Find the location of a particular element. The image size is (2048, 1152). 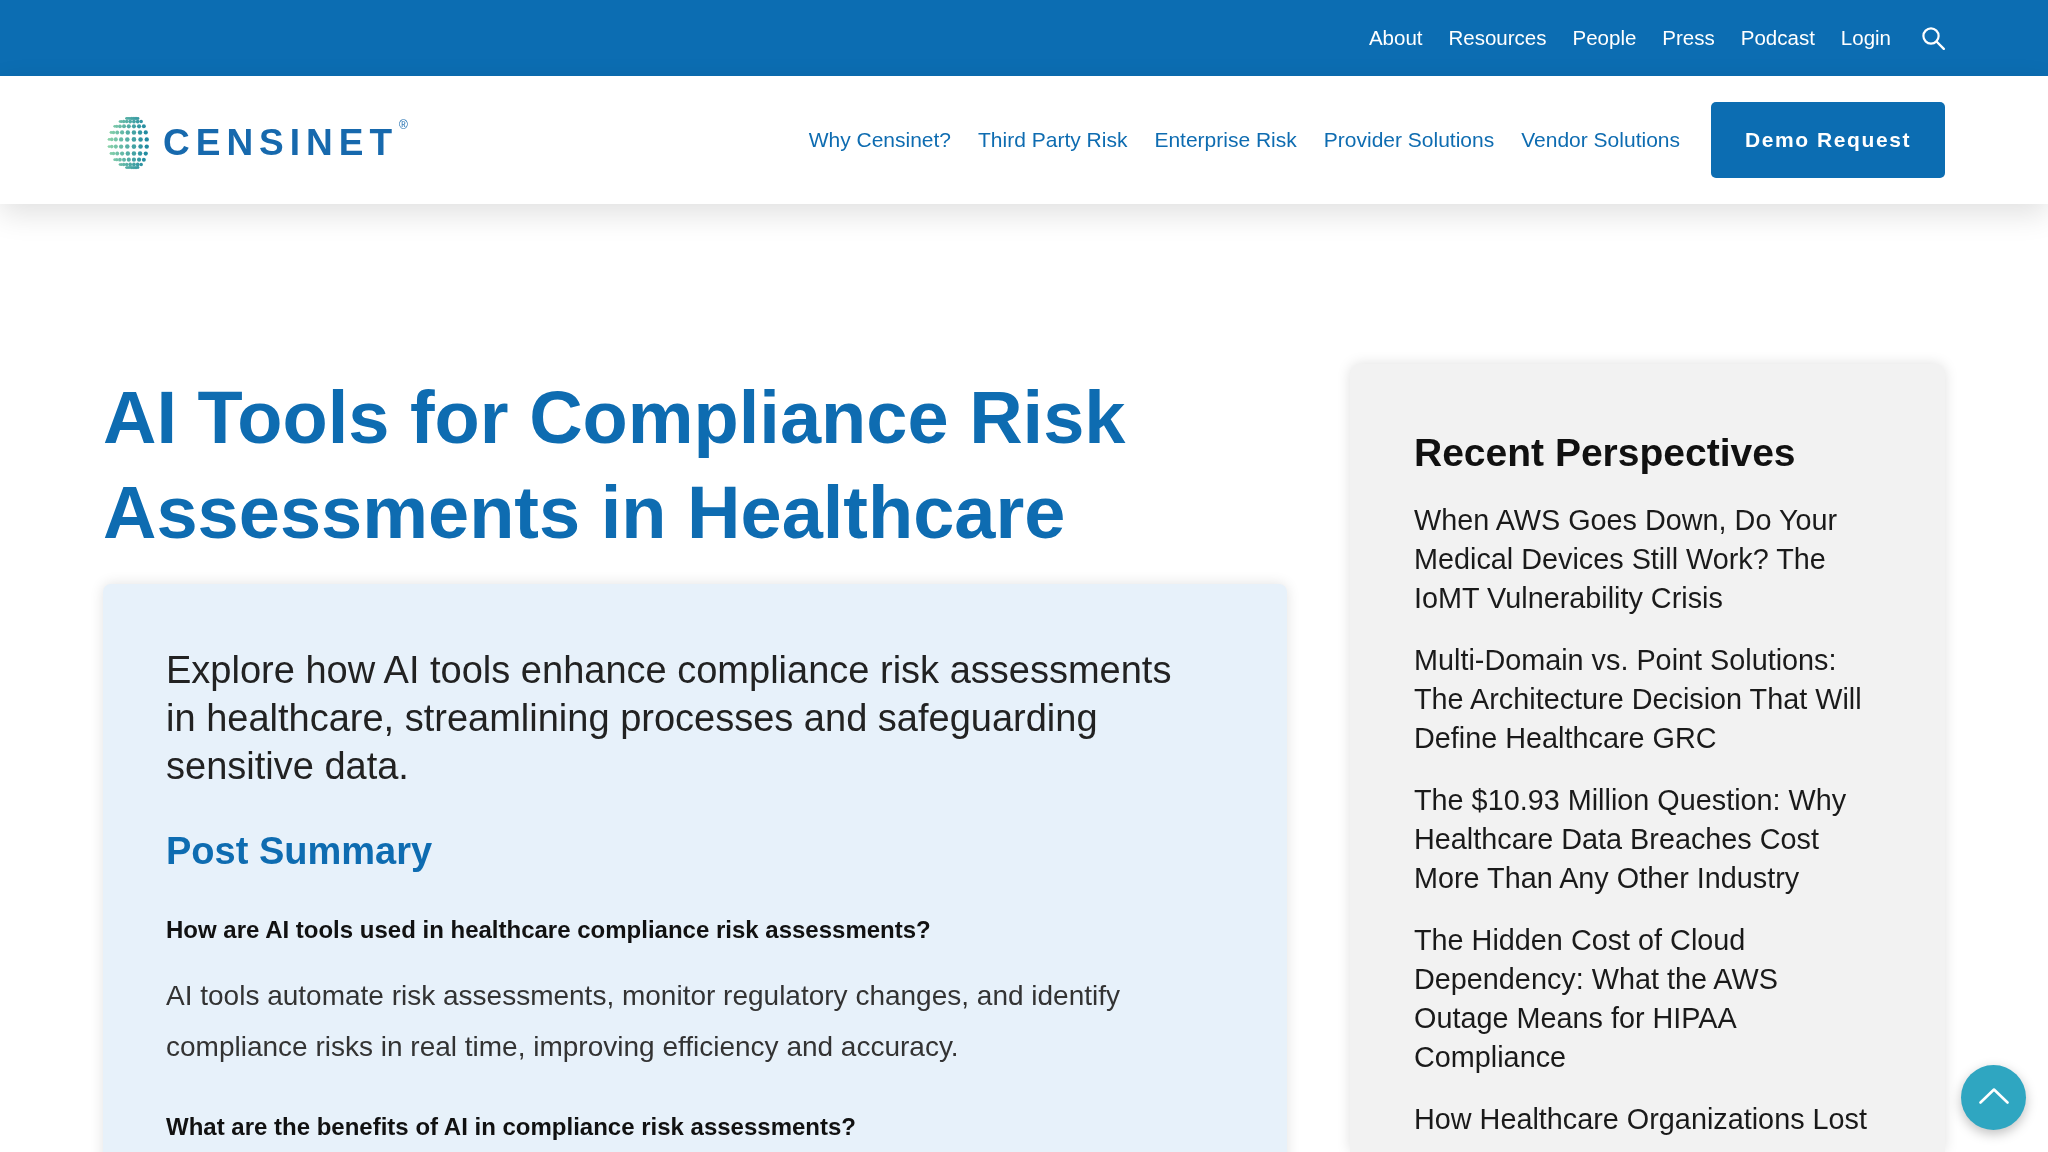

page-title: AI Tools for Compliance Risk Assessments in Healthcare is located at coordinates (615, 465).